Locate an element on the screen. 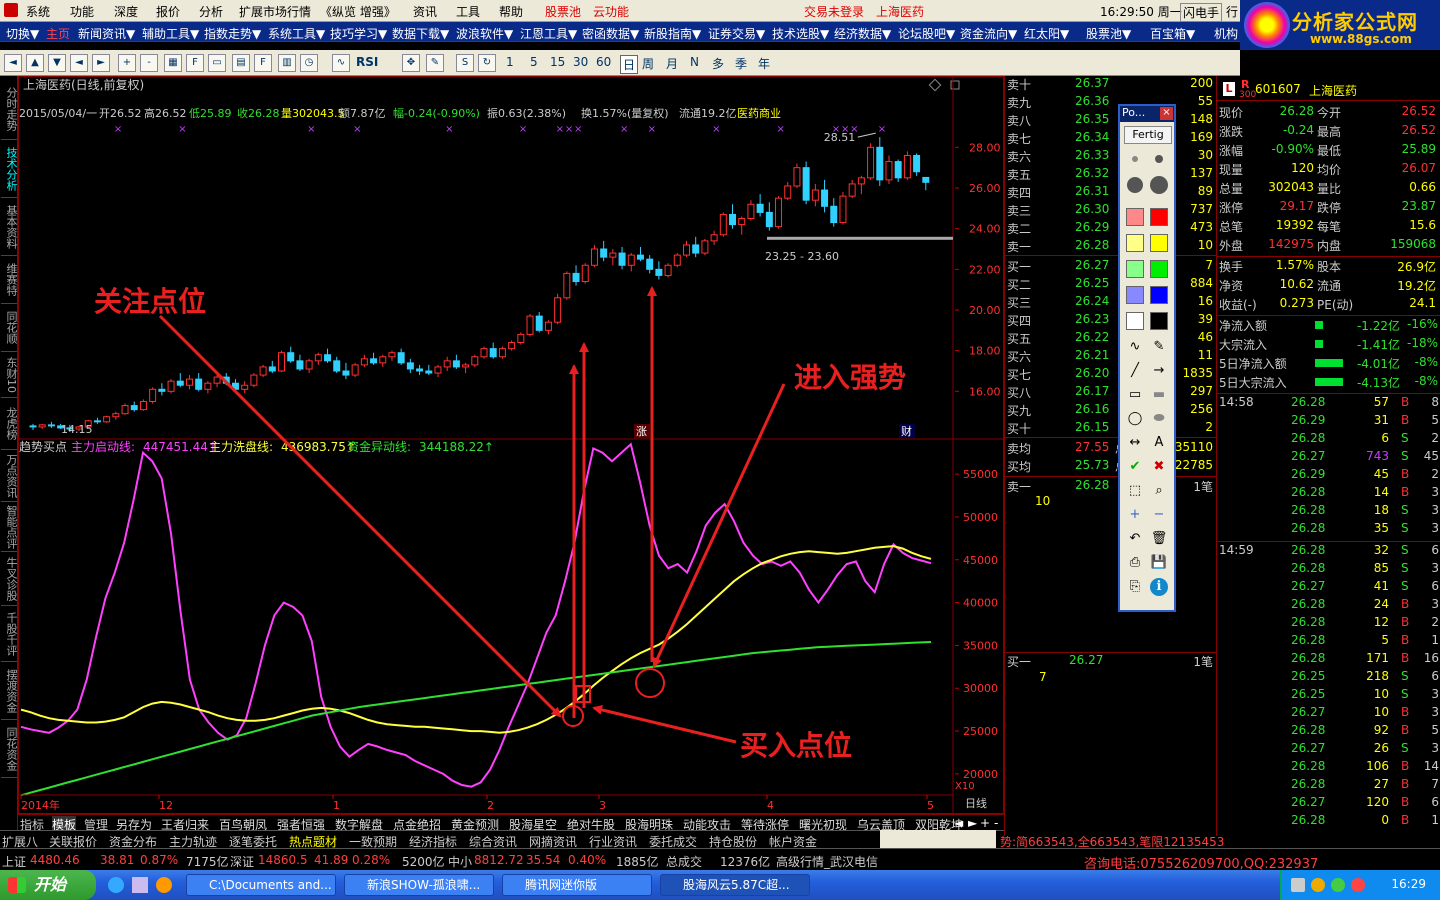 Image resolution: width=1440 pixels, height=900 pixels. split-icon: ▥ is located at coordinates (287, 63).